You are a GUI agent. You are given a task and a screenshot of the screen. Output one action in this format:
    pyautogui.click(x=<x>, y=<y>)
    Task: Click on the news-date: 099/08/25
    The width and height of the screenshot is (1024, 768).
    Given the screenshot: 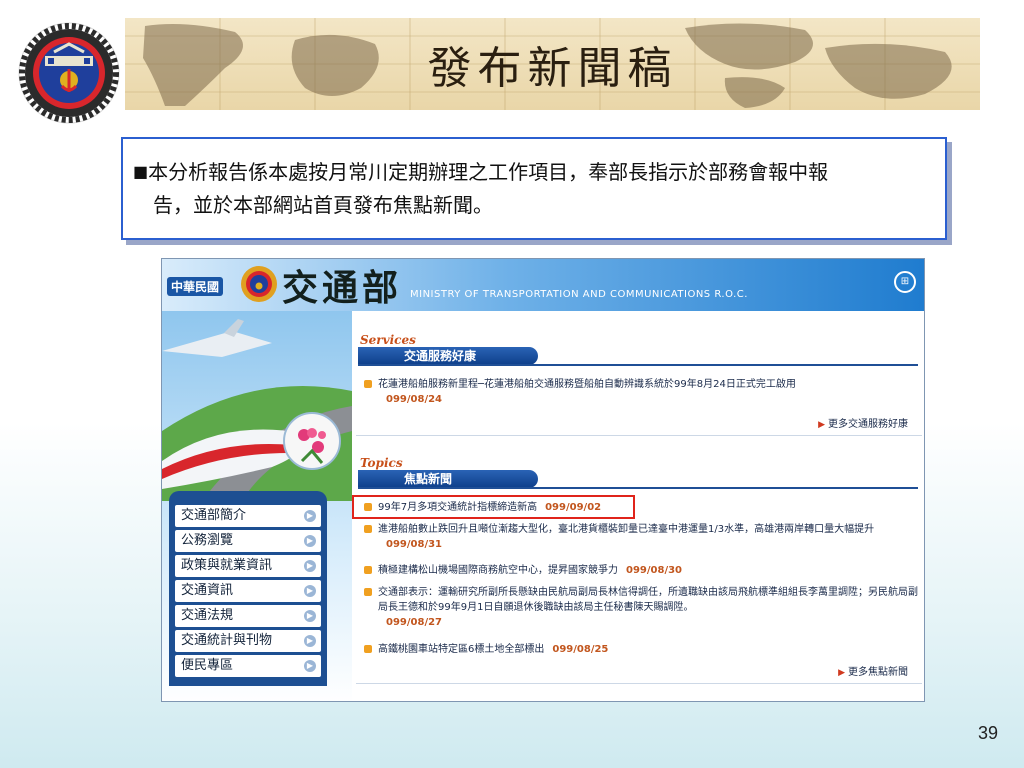 What is the action you would take?
    pyautogui.click(x=580, y=649)
    